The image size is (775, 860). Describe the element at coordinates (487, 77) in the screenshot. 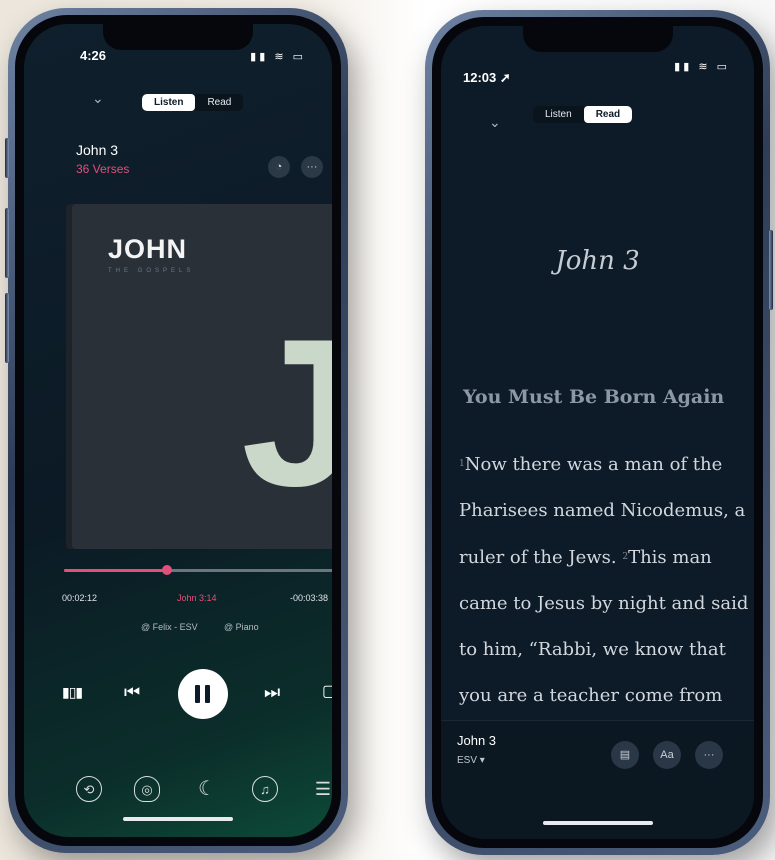

I see `status-time: 12:03 ➚` at that location.